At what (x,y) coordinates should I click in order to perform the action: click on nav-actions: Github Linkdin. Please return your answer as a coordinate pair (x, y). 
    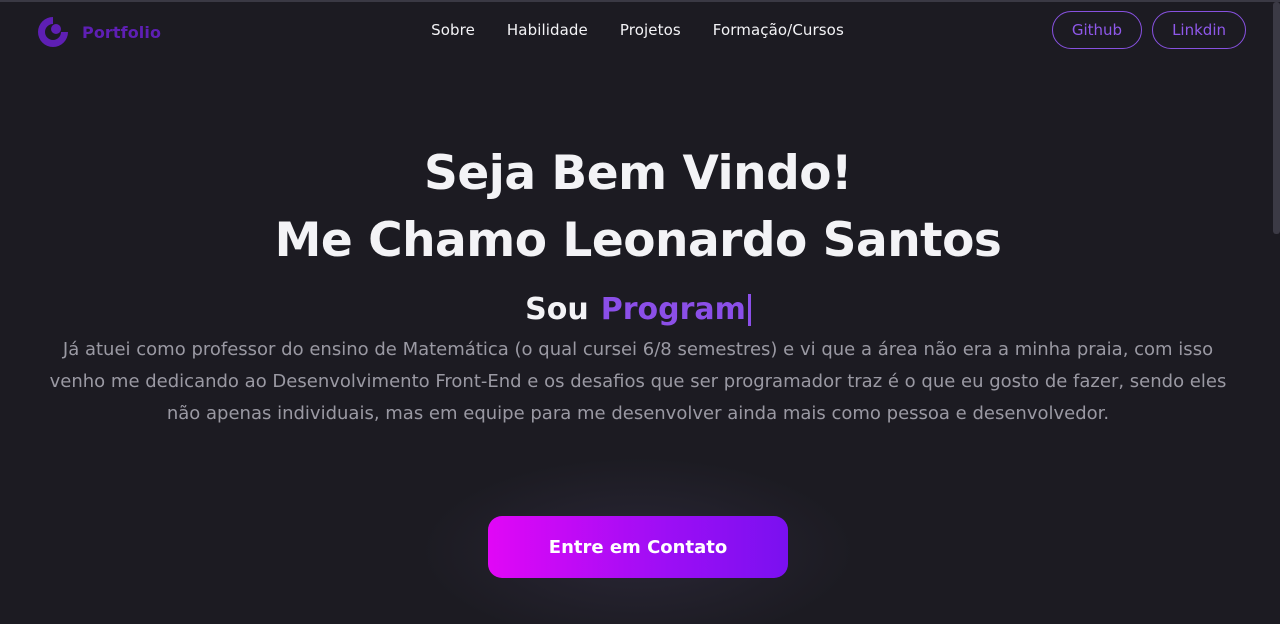
    Looking at the image, I should click on (1148, 30).